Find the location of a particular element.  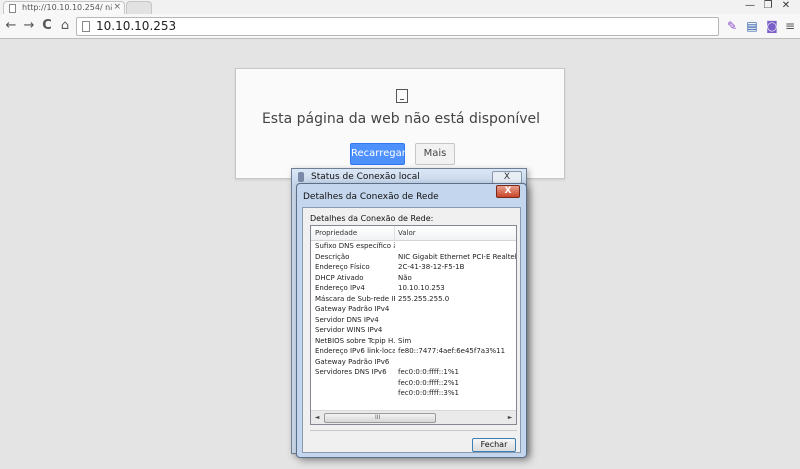

list-row: fec0:0:0:ffff::3%1 is located at coordinates (413, 394).